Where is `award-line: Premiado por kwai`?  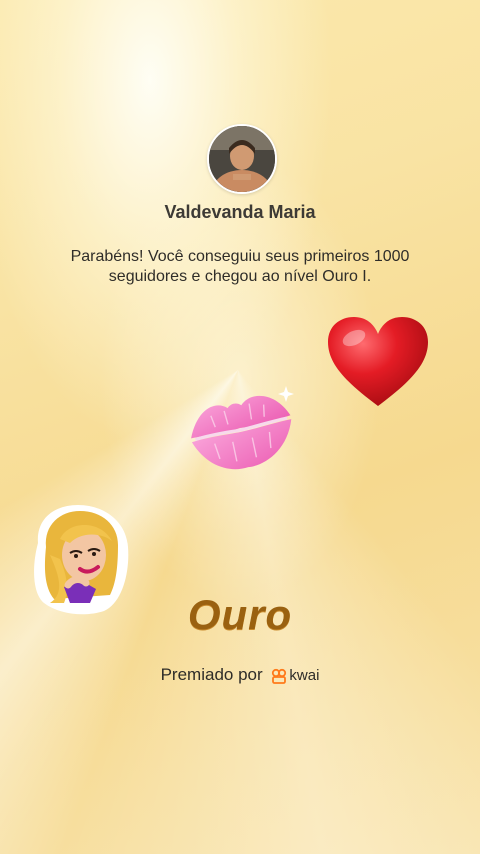 award-line: Premiado por kwai is located at coordinates (240, 675).